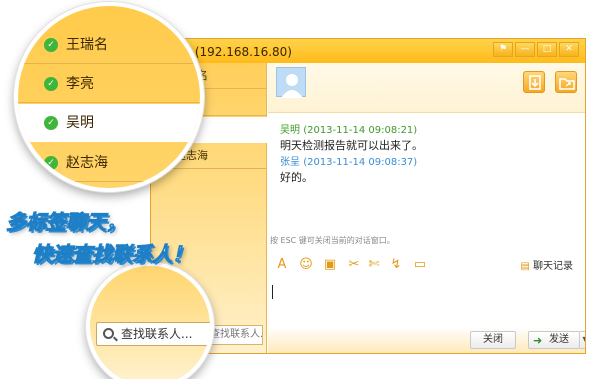 This screenshot has height=379, width=596. I want to click on font-icon: A, so click(282, 265).